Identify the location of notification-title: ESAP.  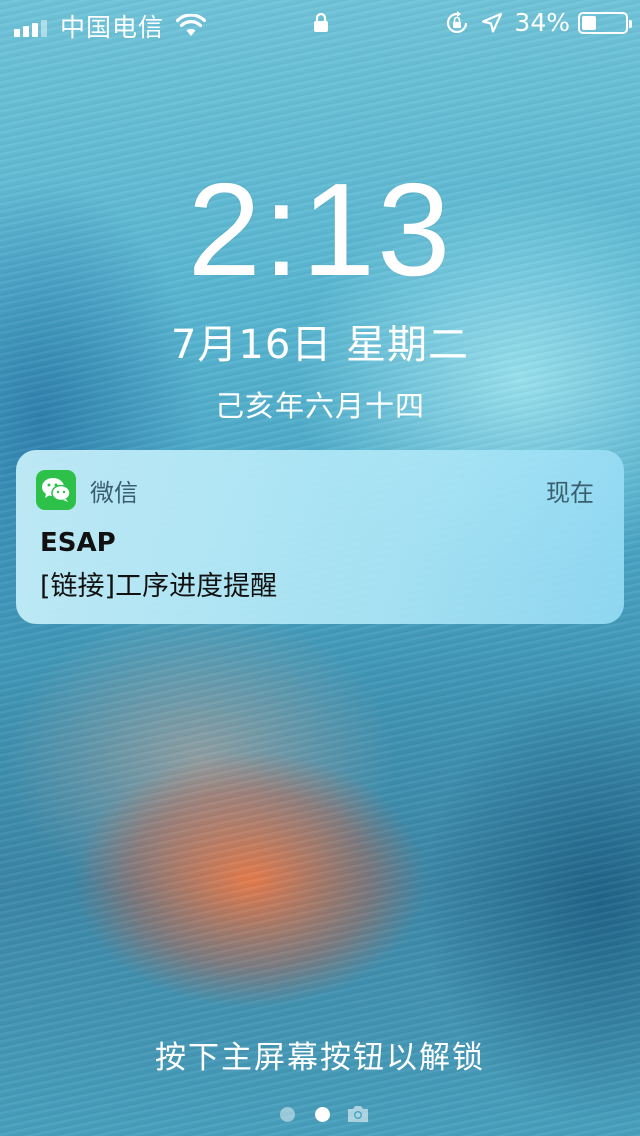
(78, 543).